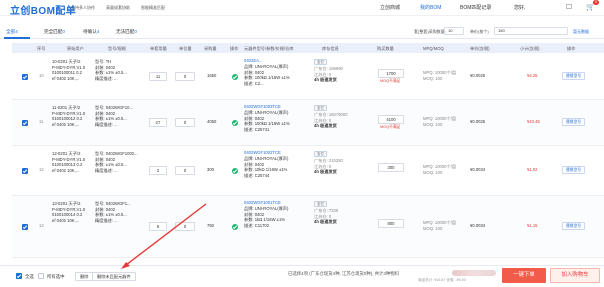 This screenshot has height=287, width=604. What do you see at coordinates (433, 48) in the screenshot?
I see `col-mpq: MPQ/MOQ` at bounding box center [433, 48].